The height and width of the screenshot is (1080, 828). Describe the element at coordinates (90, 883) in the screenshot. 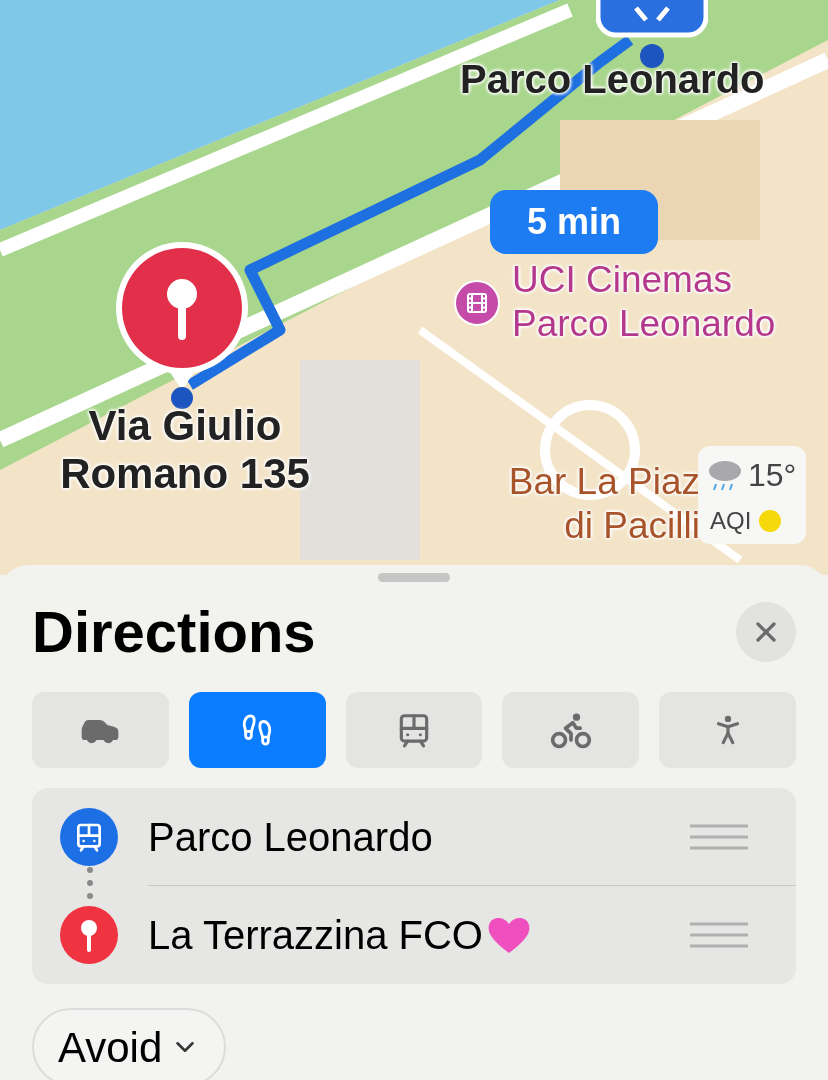

I see `connector-dots-icon` at that location.